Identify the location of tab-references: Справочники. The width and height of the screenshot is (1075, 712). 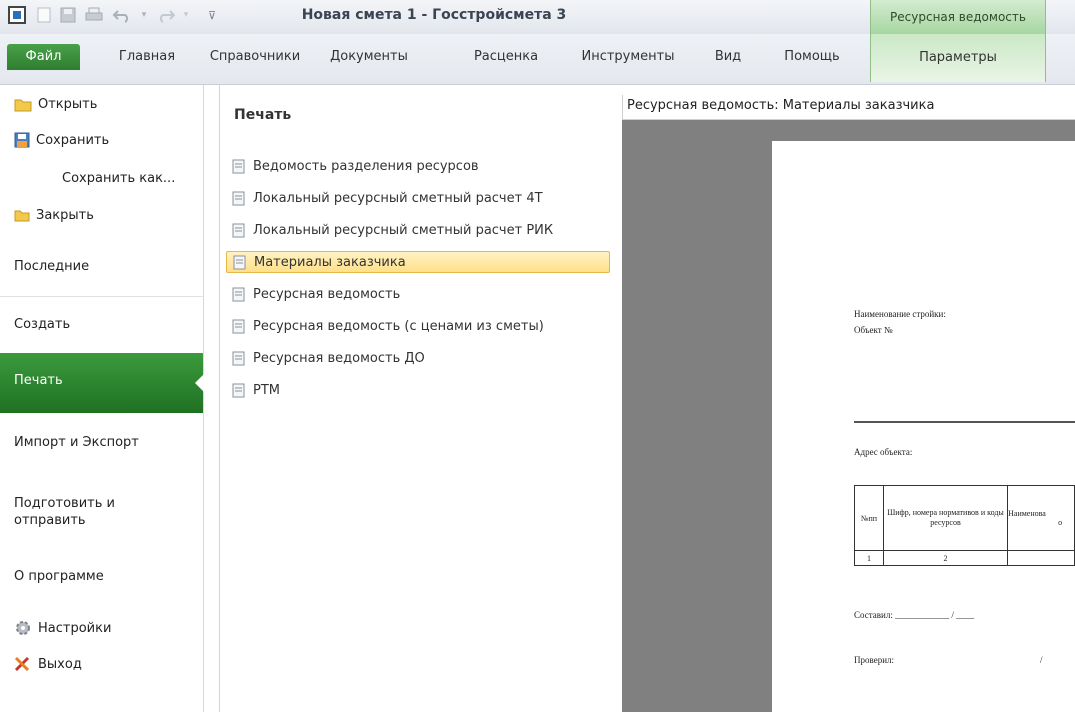
(255, 57).